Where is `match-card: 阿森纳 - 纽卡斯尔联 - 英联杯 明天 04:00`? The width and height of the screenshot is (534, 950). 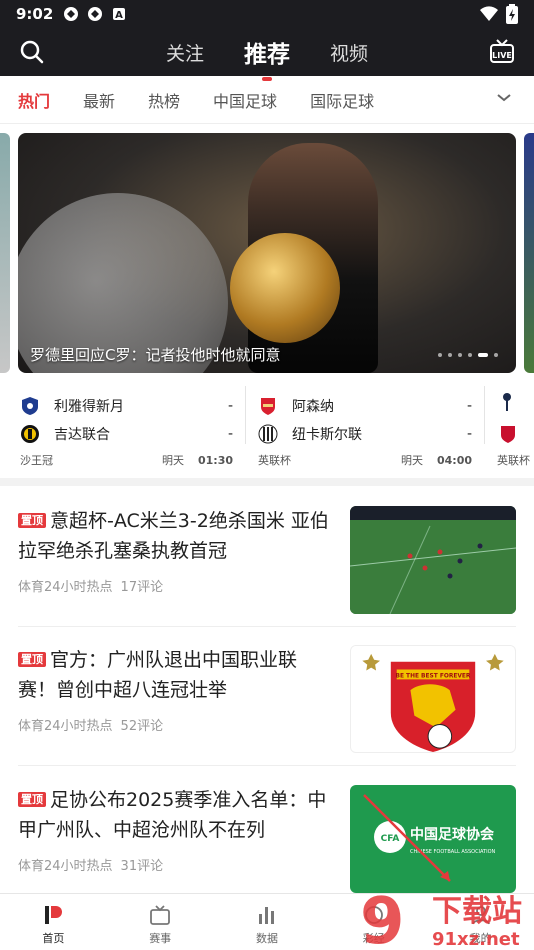 match-card: 阿森纳 - 纽卡斯尔联 - 英联杯 明天 04:00 is located at coordinates (365, 426).